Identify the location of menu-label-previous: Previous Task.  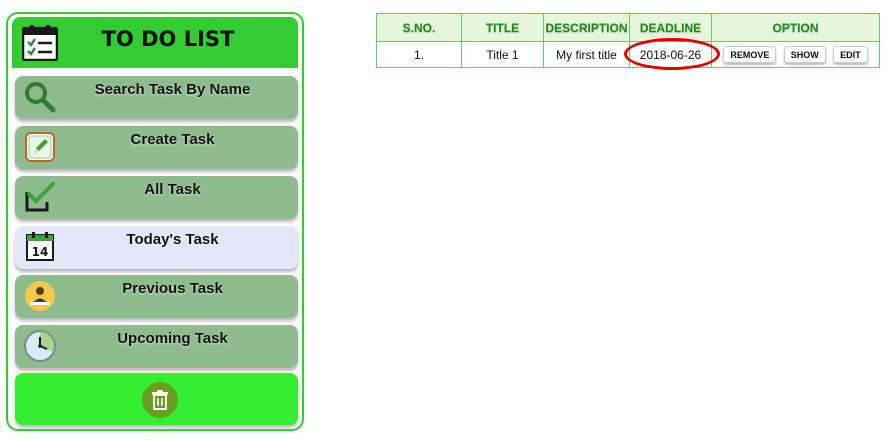
(172, 288).